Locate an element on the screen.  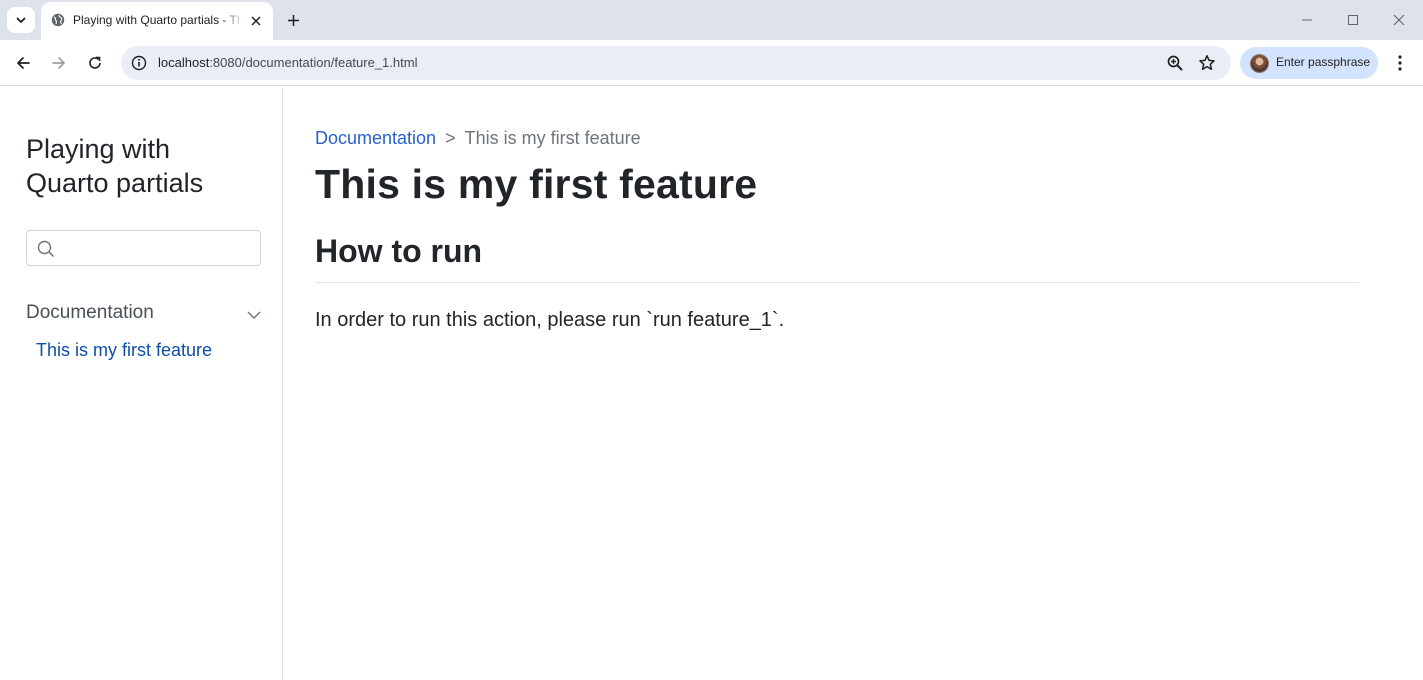
close-window-button is located at coordinates (1399, 20).